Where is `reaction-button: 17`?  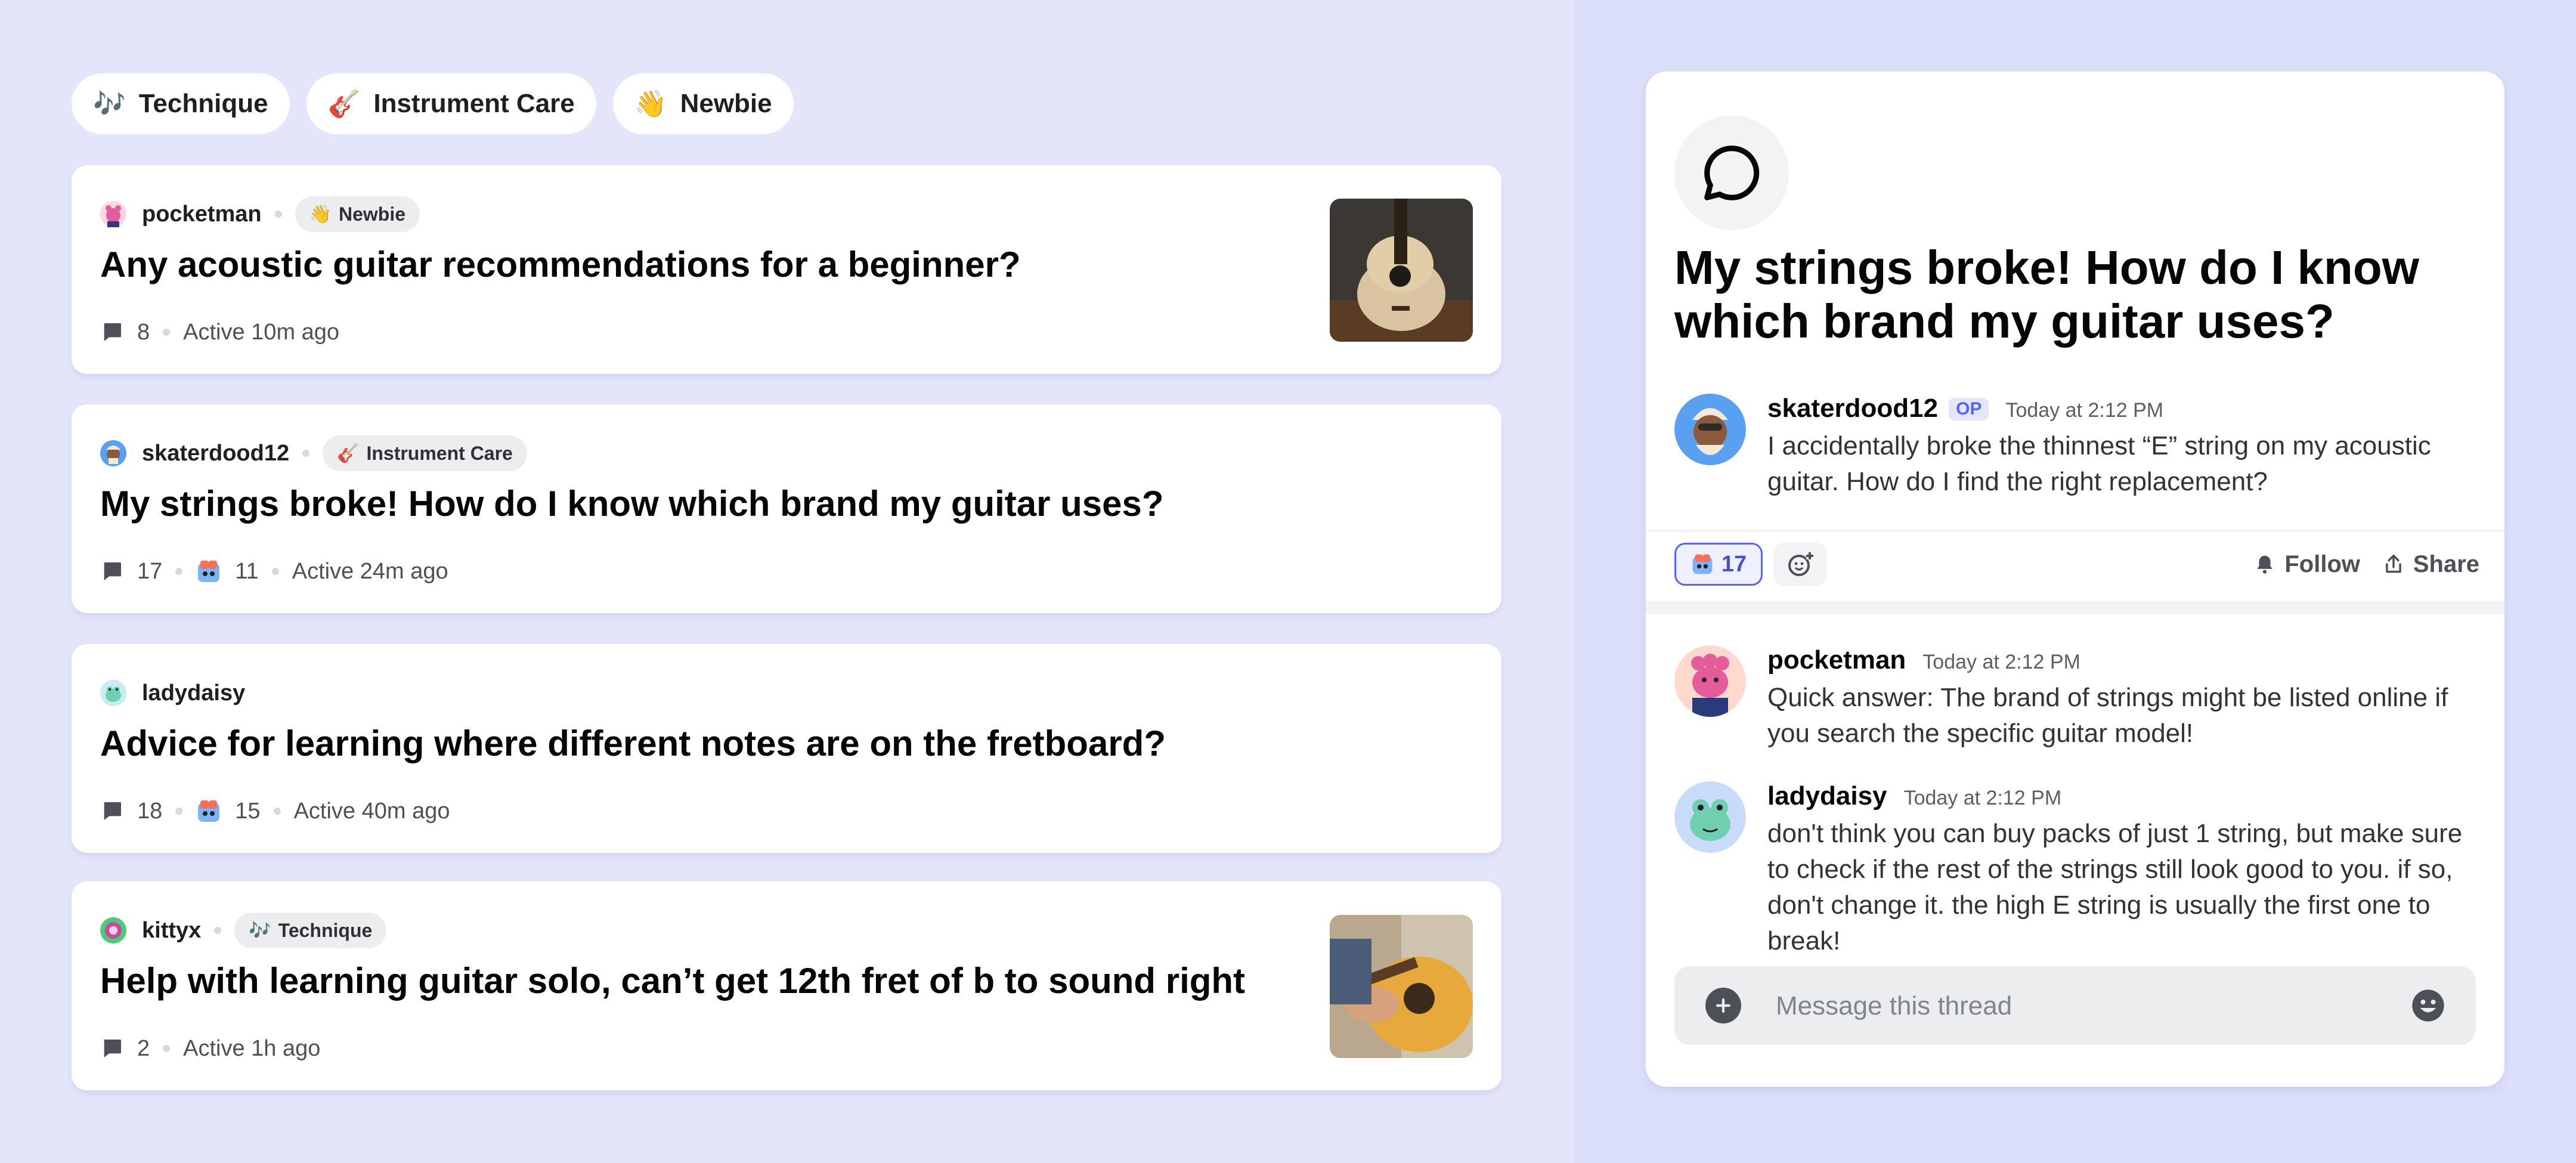 reaction-button: 17 is located at coordinates (1719, 564).